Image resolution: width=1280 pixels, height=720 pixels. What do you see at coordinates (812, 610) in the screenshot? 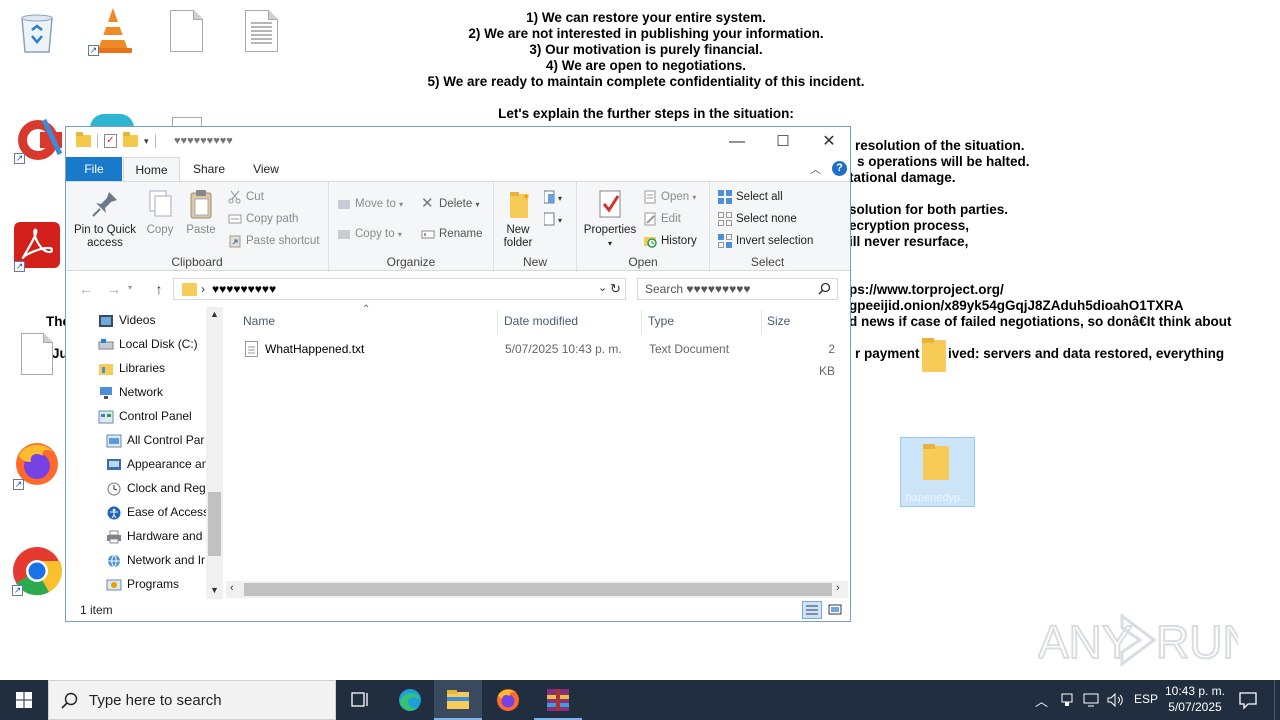
I see `details-view-button` at bounding box center [812, 610].